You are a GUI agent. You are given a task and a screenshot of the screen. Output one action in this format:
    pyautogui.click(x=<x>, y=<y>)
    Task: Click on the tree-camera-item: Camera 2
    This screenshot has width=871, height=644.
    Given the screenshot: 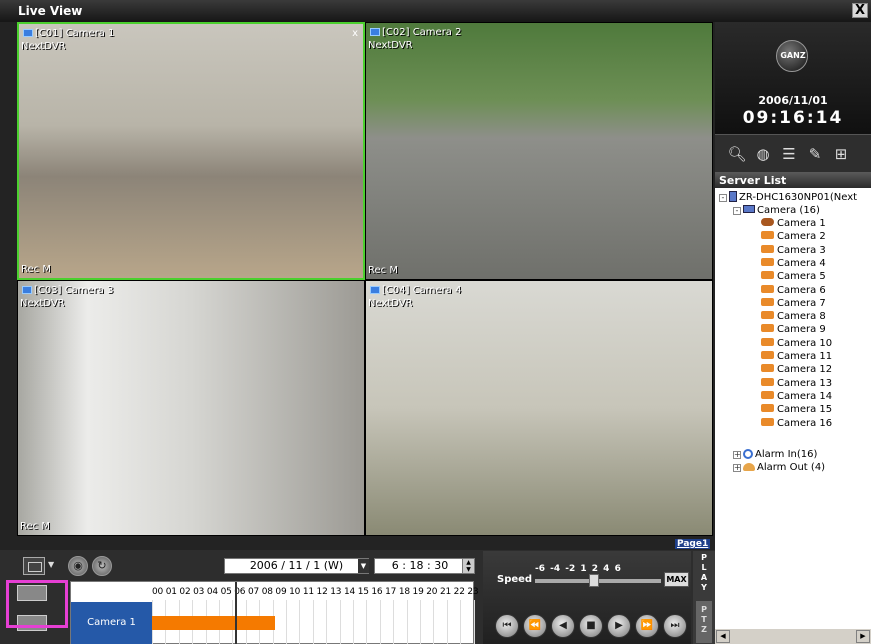 What is the action you would take?
    pyautogui.click(x=793, y=236)
    